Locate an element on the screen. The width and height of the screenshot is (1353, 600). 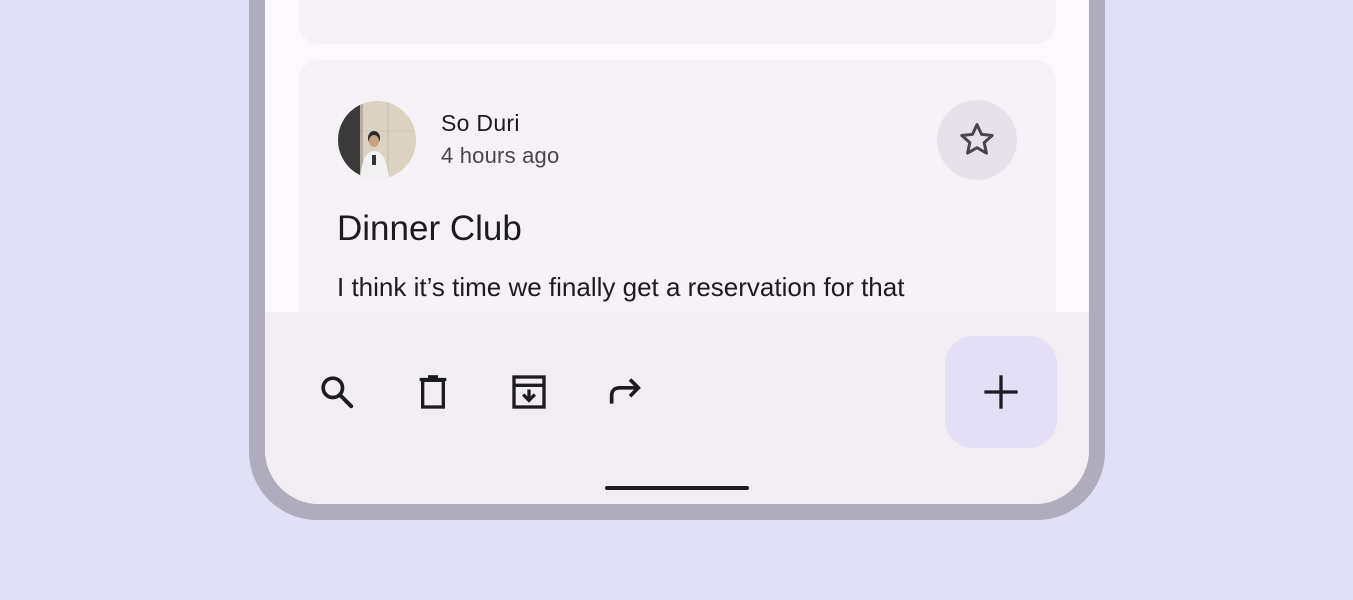
search-icon is located at coordinates (337, 392).